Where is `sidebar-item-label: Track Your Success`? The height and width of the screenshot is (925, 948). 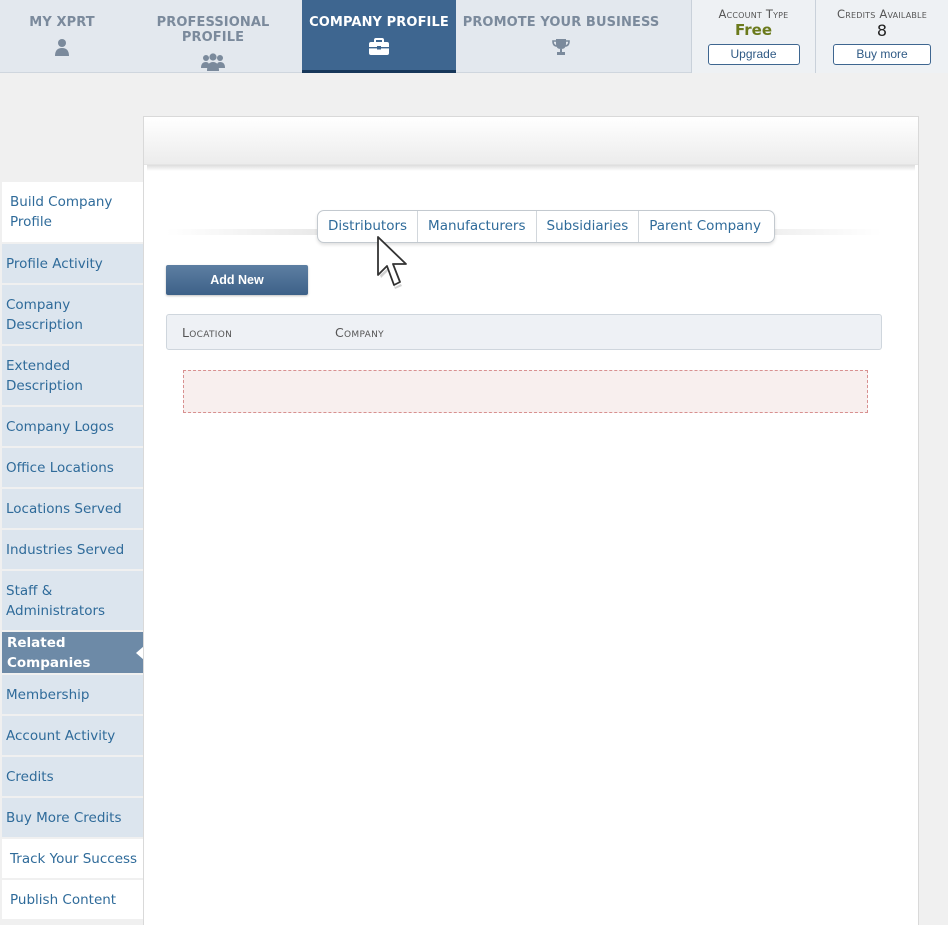
sidebar-item-label: Track Your Success is located at coordinates (74, 858).